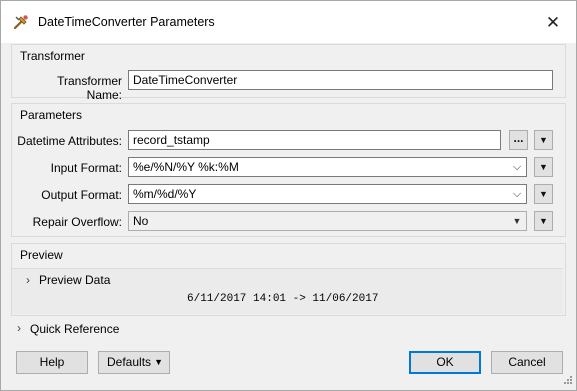  I want to click on repair-overflow-label: Repair Overflow:, so click(77, 222).